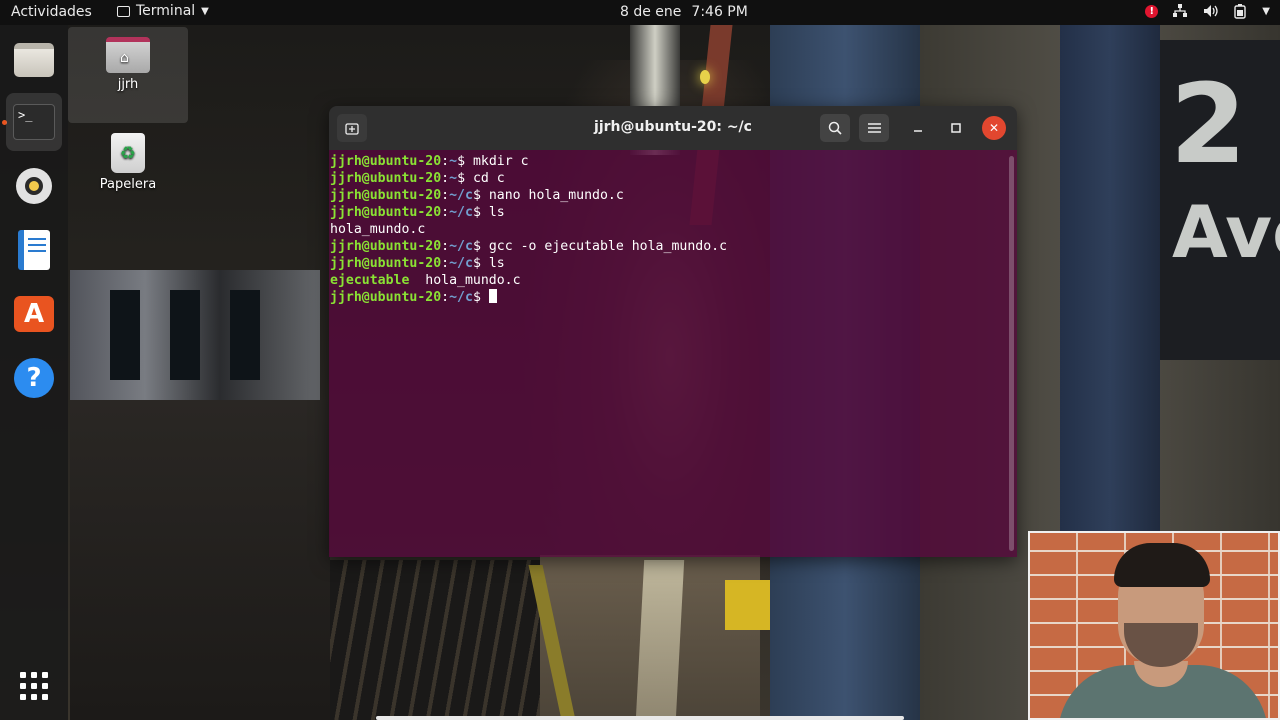 Image resolution: width=1280 pixels, height=720 pixels. Describe the element at coordinates (705, 77) in the screenshot. I see `wallpaper-lamp` at that location.